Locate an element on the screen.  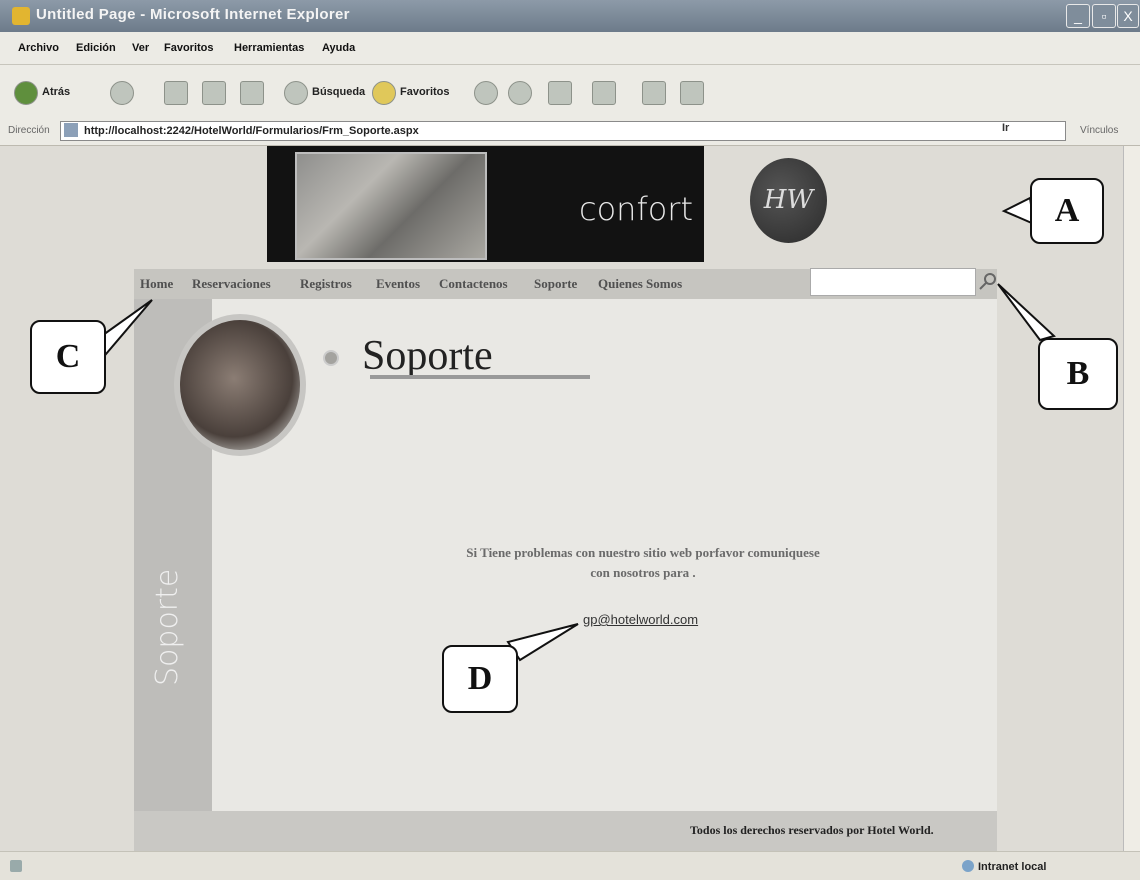
menu-ver: Ver is located at coordinates (140, 48).